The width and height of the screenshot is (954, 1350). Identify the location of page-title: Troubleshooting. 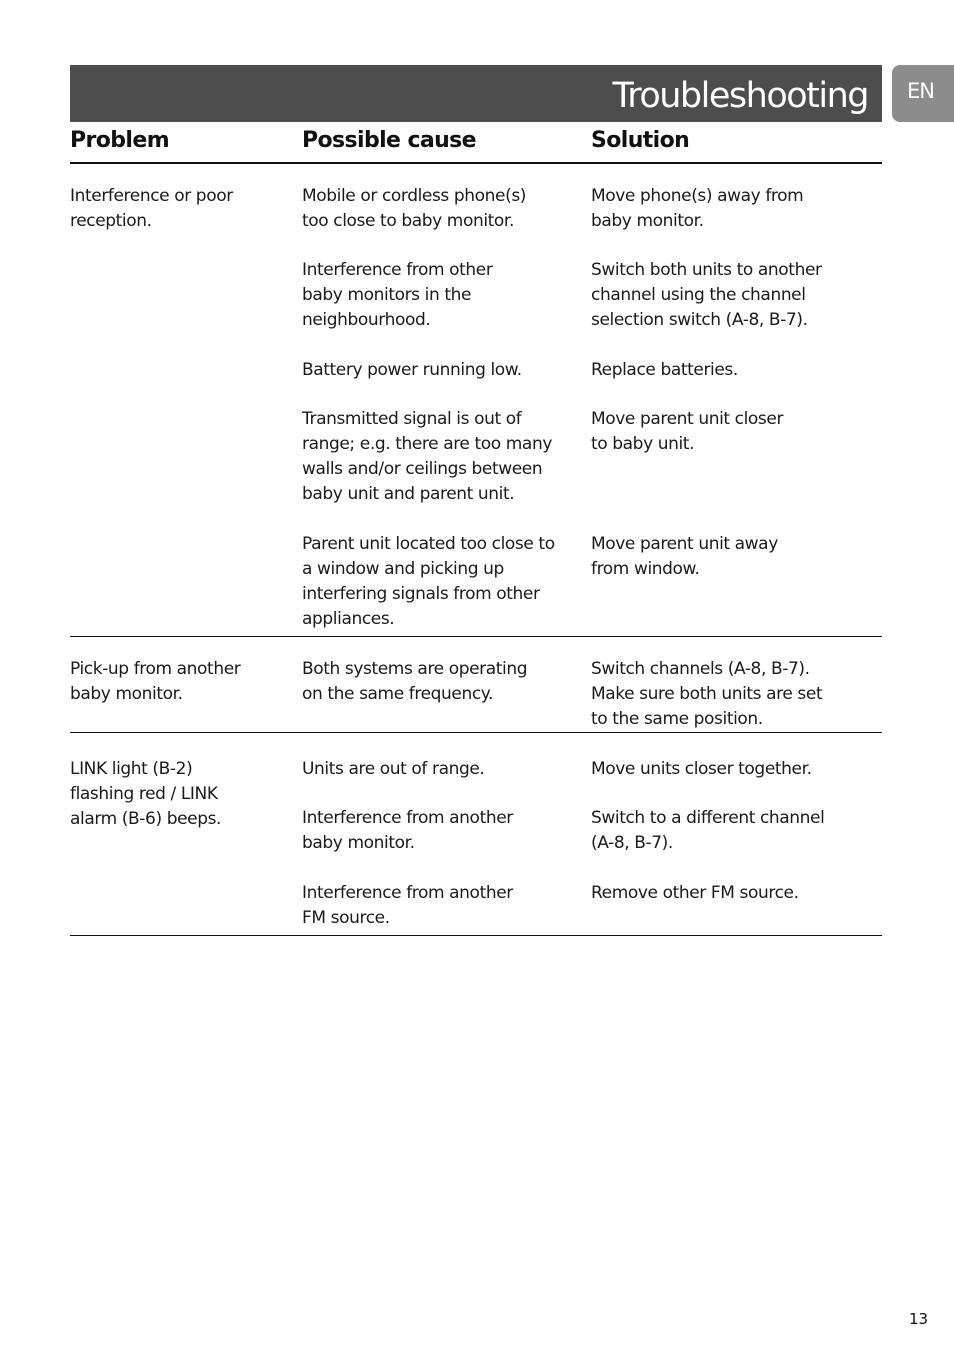
(740, 96).